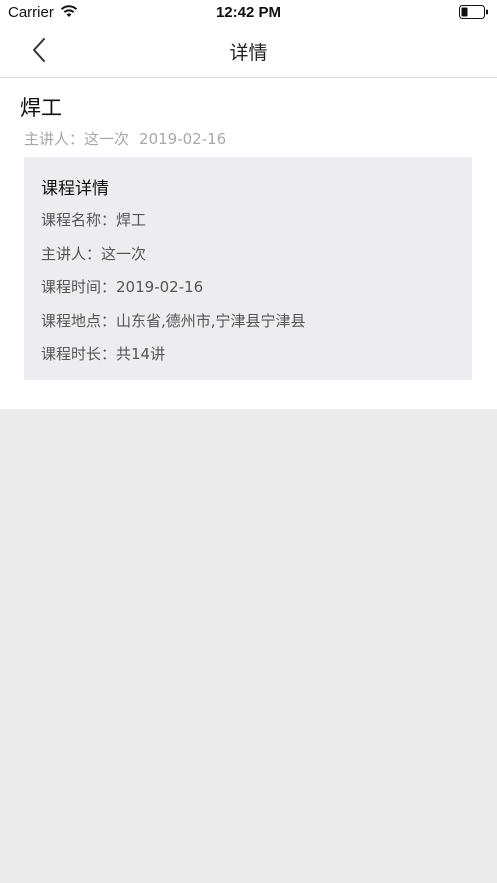 Image resolution: width=497 pixels, height=883 pixels. What do you see at coordinates (41, 108) in the screenshot?
I see `course-title: 焊工` at bounding box center [41, 108].